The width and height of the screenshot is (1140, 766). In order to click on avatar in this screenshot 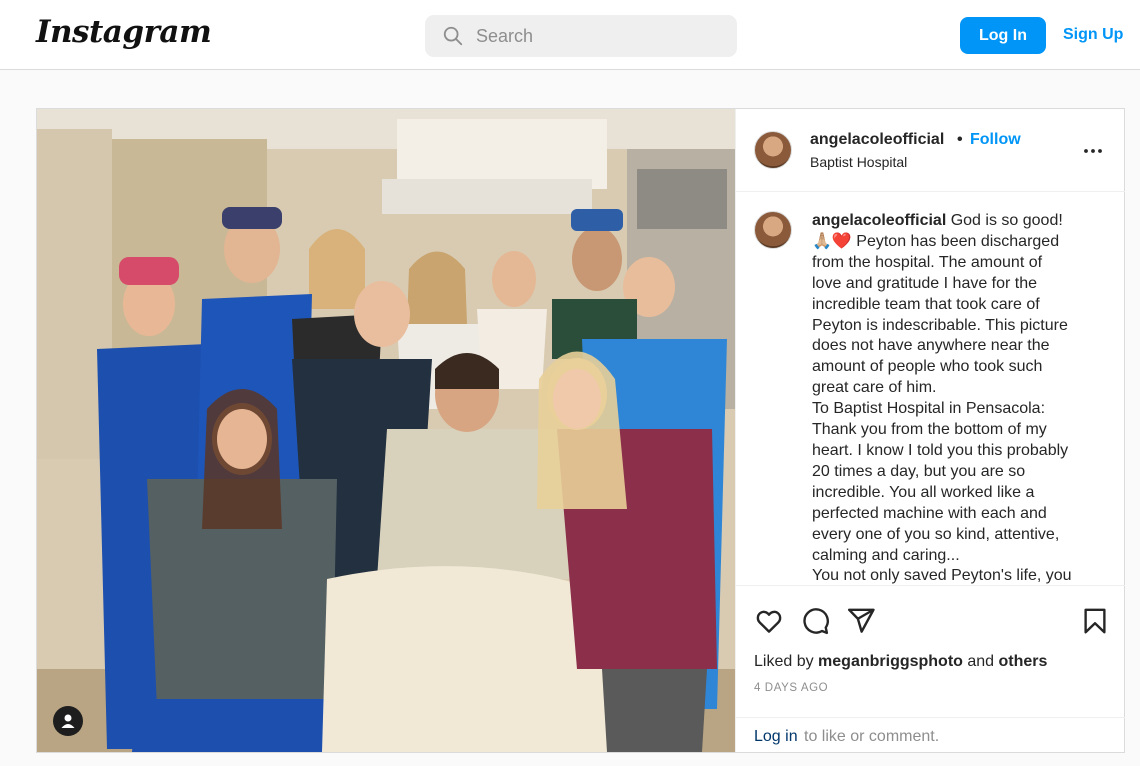, I will do `click(773, 150)`.